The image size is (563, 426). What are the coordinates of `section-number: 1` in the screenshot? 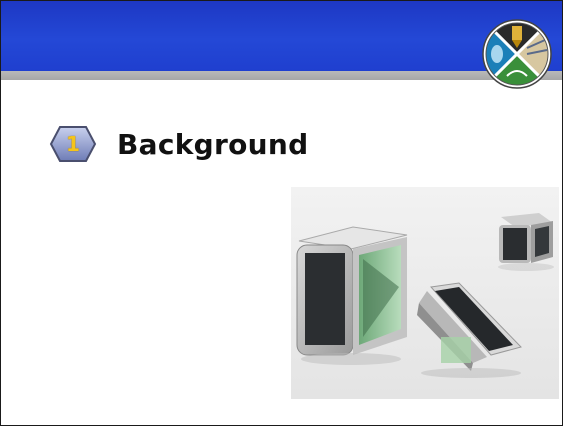 It's located at (73, 144).